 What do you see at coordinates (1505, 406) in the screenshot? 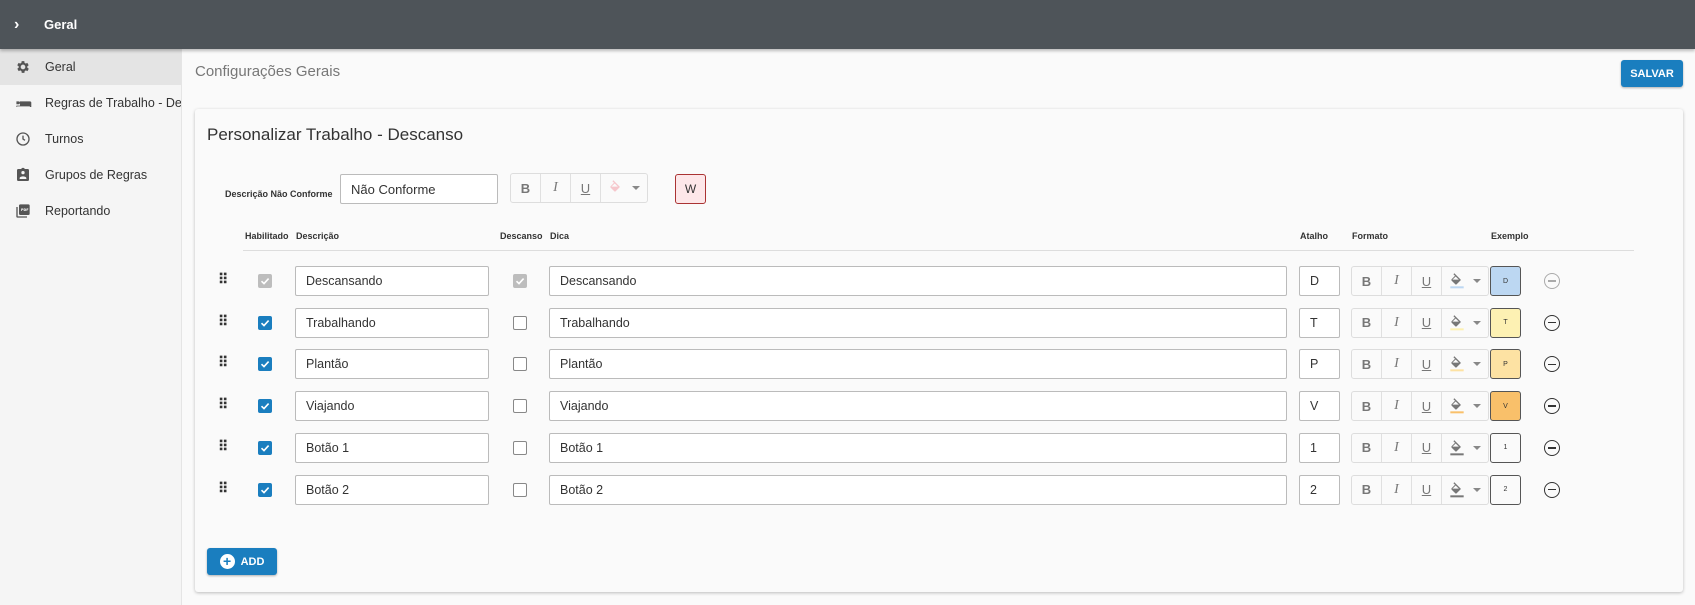
I see `example-preview: V` at bounding box center [1505, 406].